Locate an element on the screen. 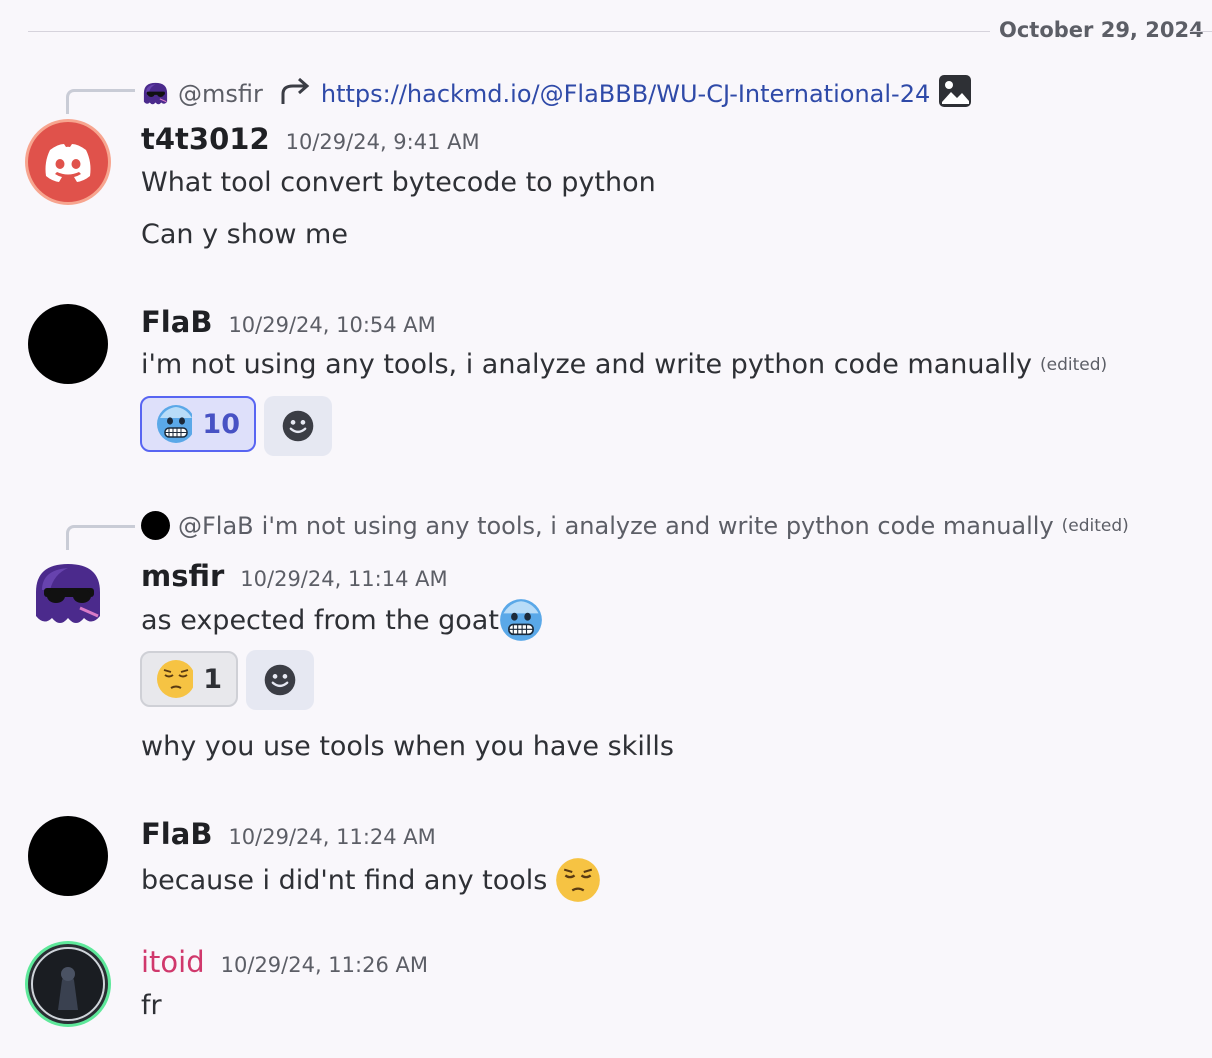 This screenshot has height=1058, width=1212. message-timestamp: 10/29/24, 9:41 AM is located at coordinates (382, 142).